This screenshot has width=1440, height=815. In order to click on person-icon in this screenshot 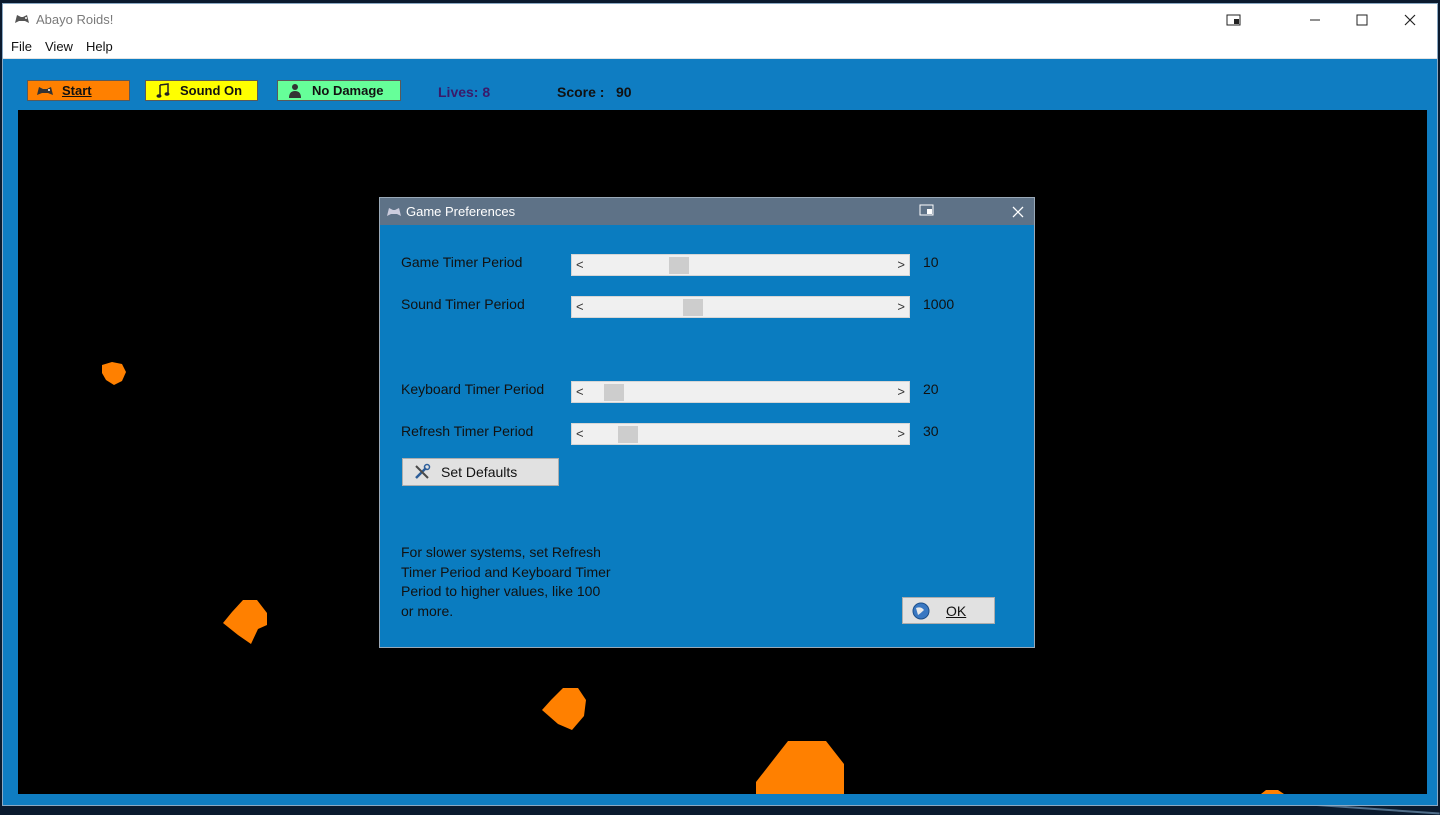, I will do `click(295, 91)`.